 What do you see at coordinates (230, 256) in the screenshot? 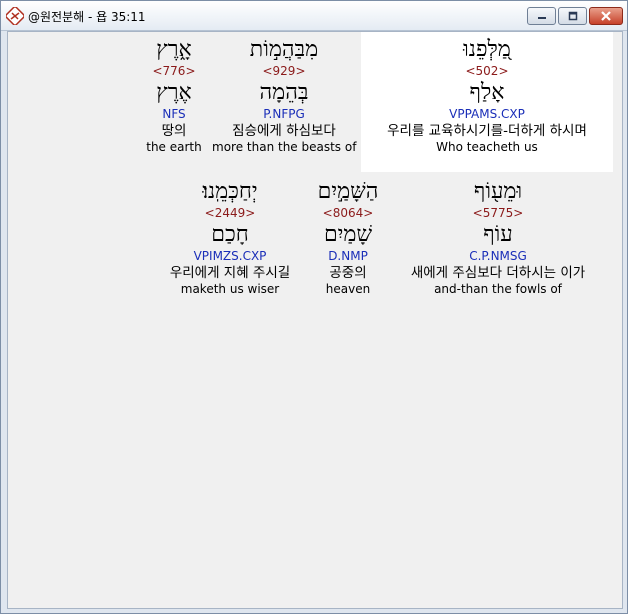
I see `morphology-code: VPIMZS.CXP` at bounding box center [230, 256].